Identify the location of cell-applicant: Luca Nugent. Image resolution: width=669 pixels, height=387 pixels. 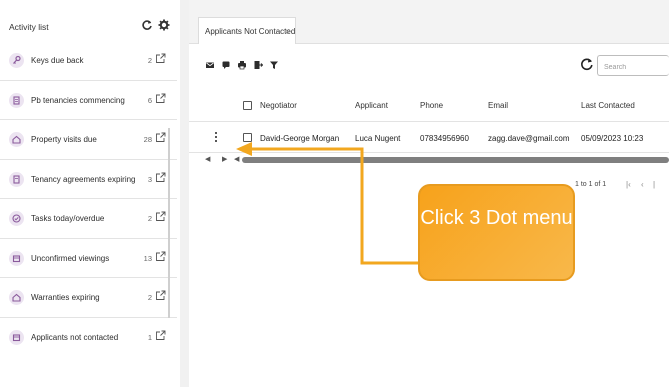
(378, 138).